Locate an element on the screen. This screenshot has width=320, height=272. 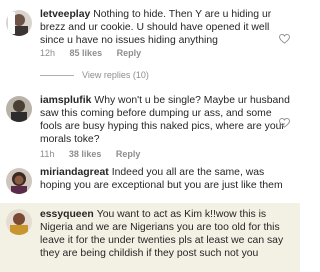
view-replies-label: View replies (10) is located at coordinates (115, 75).